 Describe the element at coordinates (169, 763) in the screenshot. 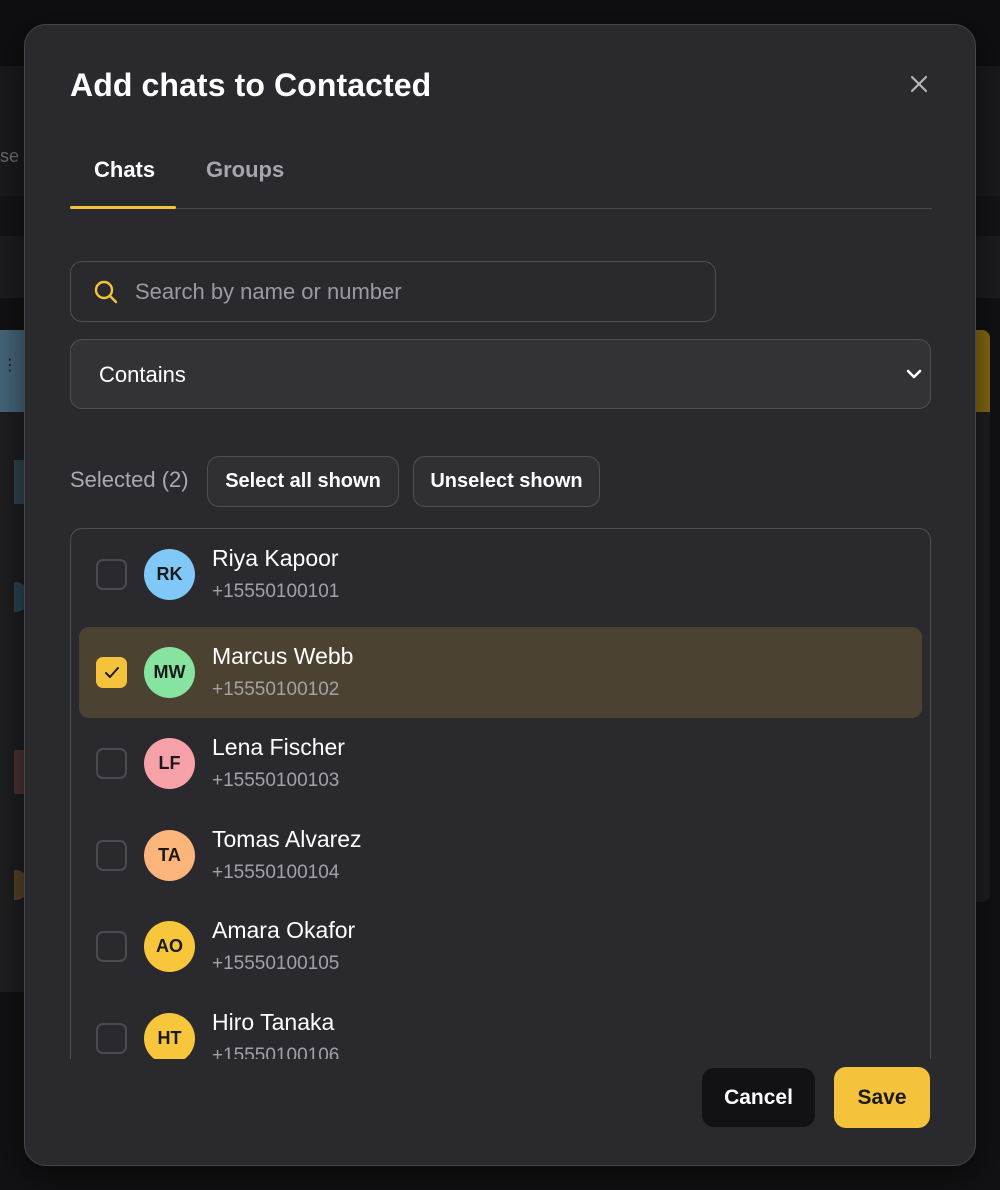

I see `avatar: LF` at that location.